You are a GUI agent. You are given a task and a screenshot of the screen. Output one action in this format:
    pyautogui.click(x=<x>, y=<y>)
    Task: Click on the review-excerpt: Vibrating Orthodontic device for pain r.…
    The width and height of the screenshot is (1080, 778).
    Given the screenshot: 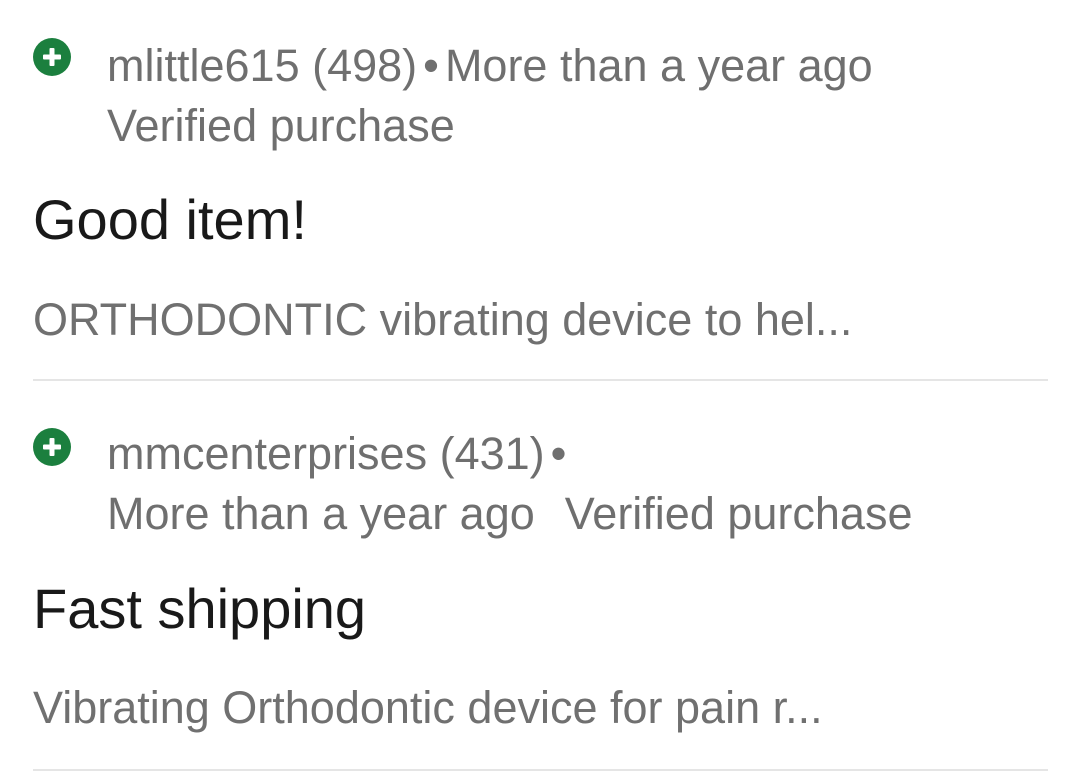 What is the action you would take?
    pyautogui.click(x=428, y=708)
    